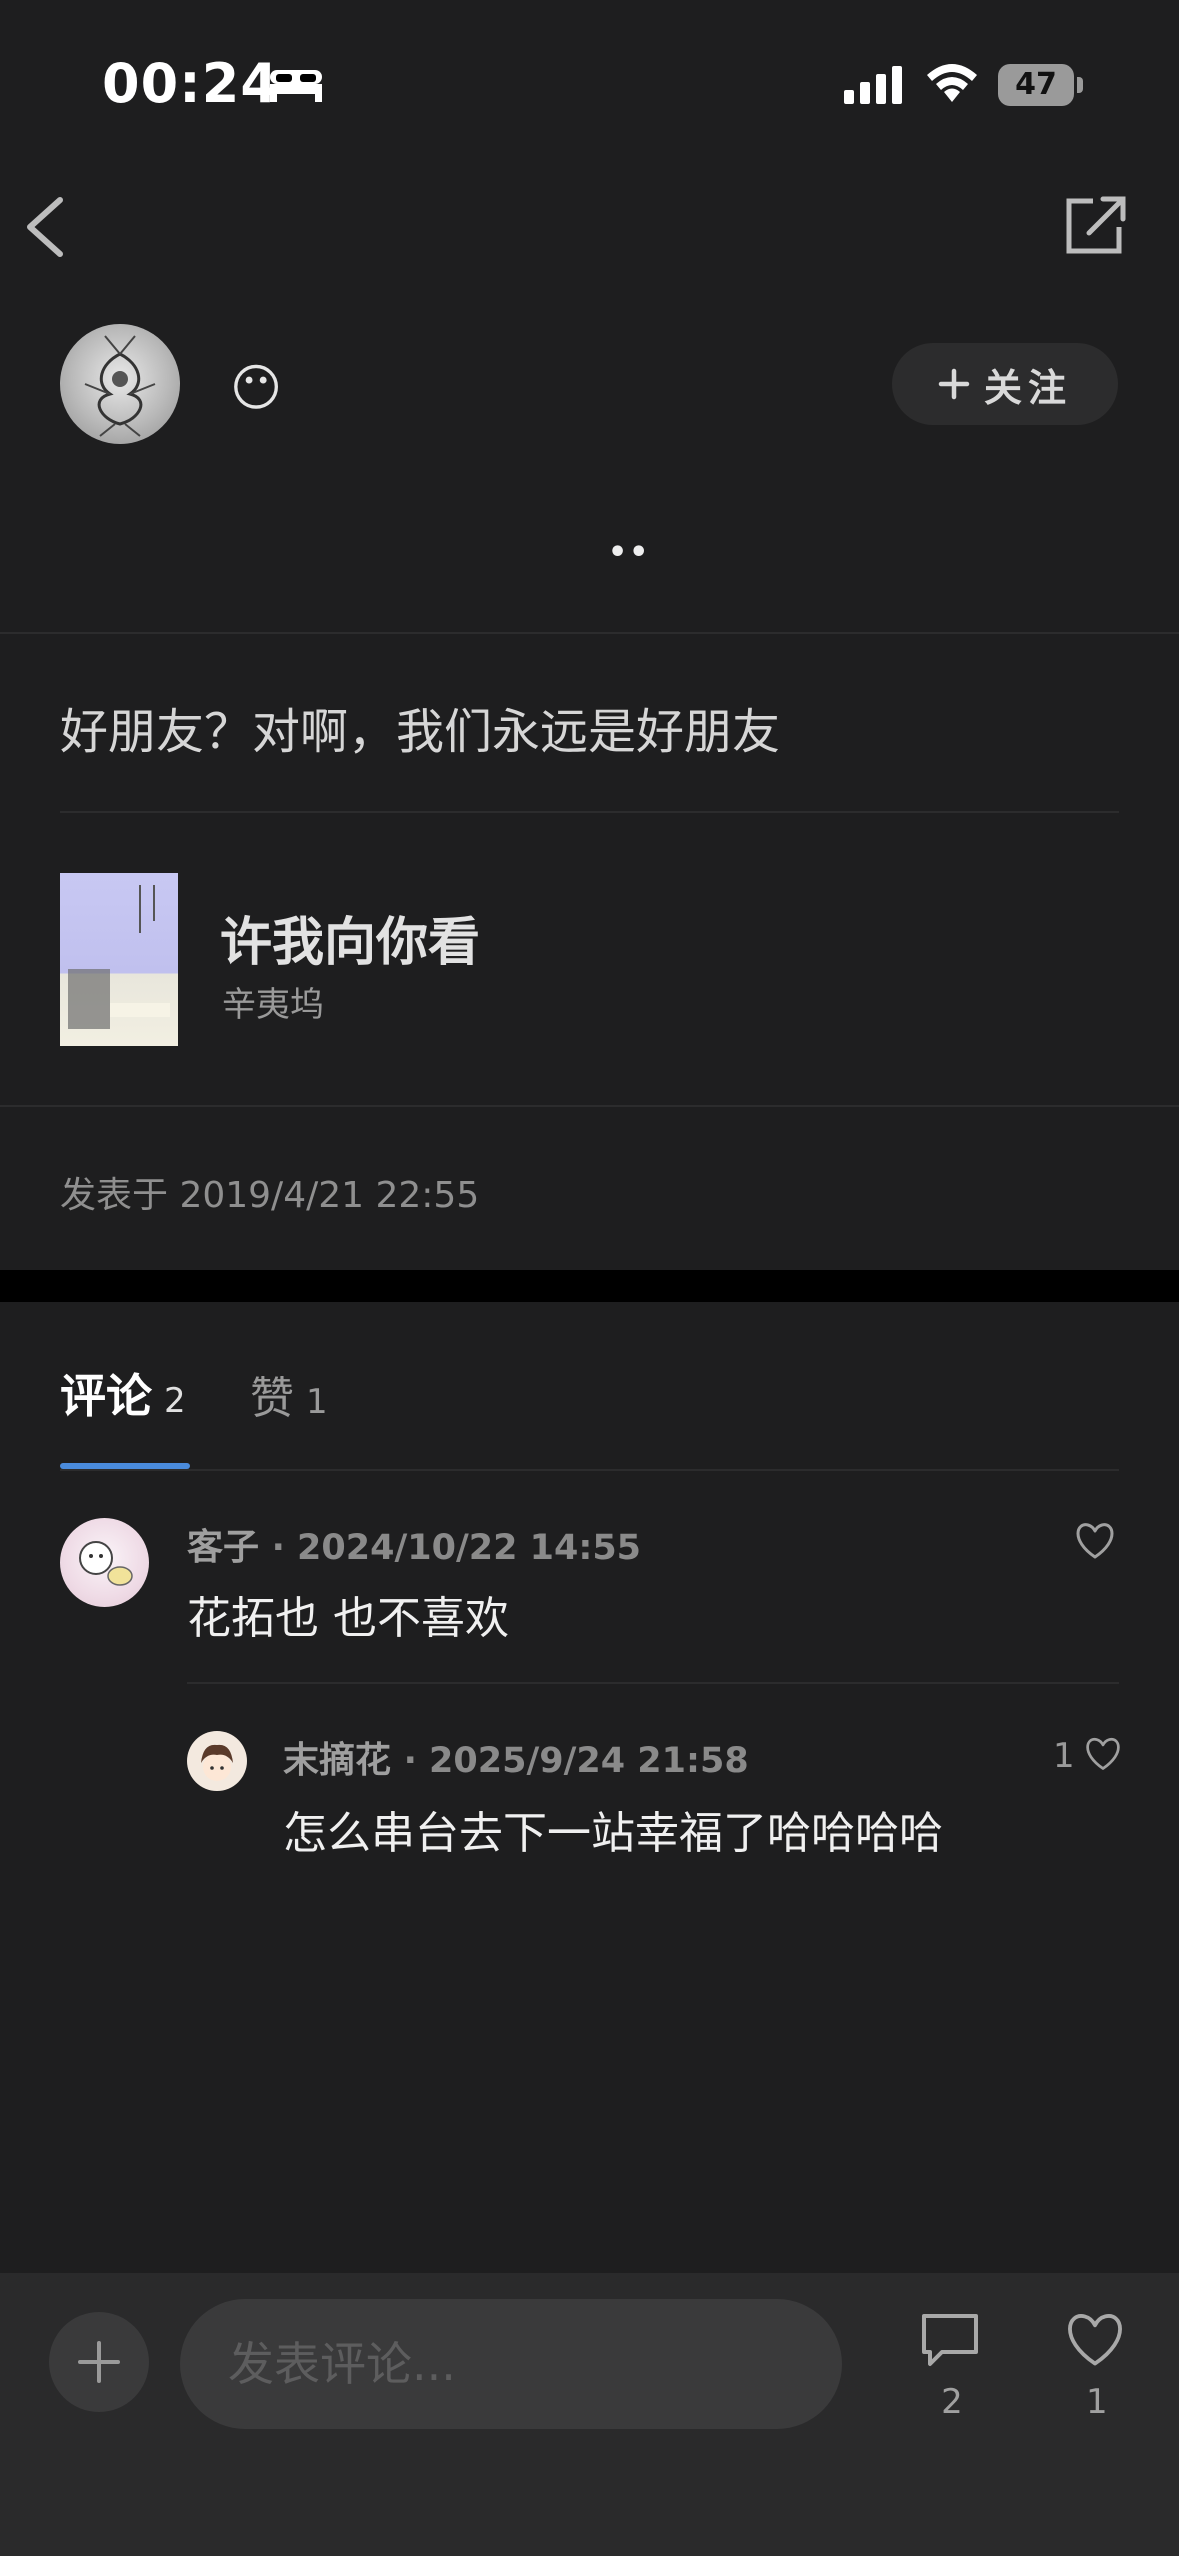 The image size is (1179, 2556). What do you see at coordinates (223, 1547) in the screenshot?
I see `comment-user: 客子` at bounding box center [223, 1547].